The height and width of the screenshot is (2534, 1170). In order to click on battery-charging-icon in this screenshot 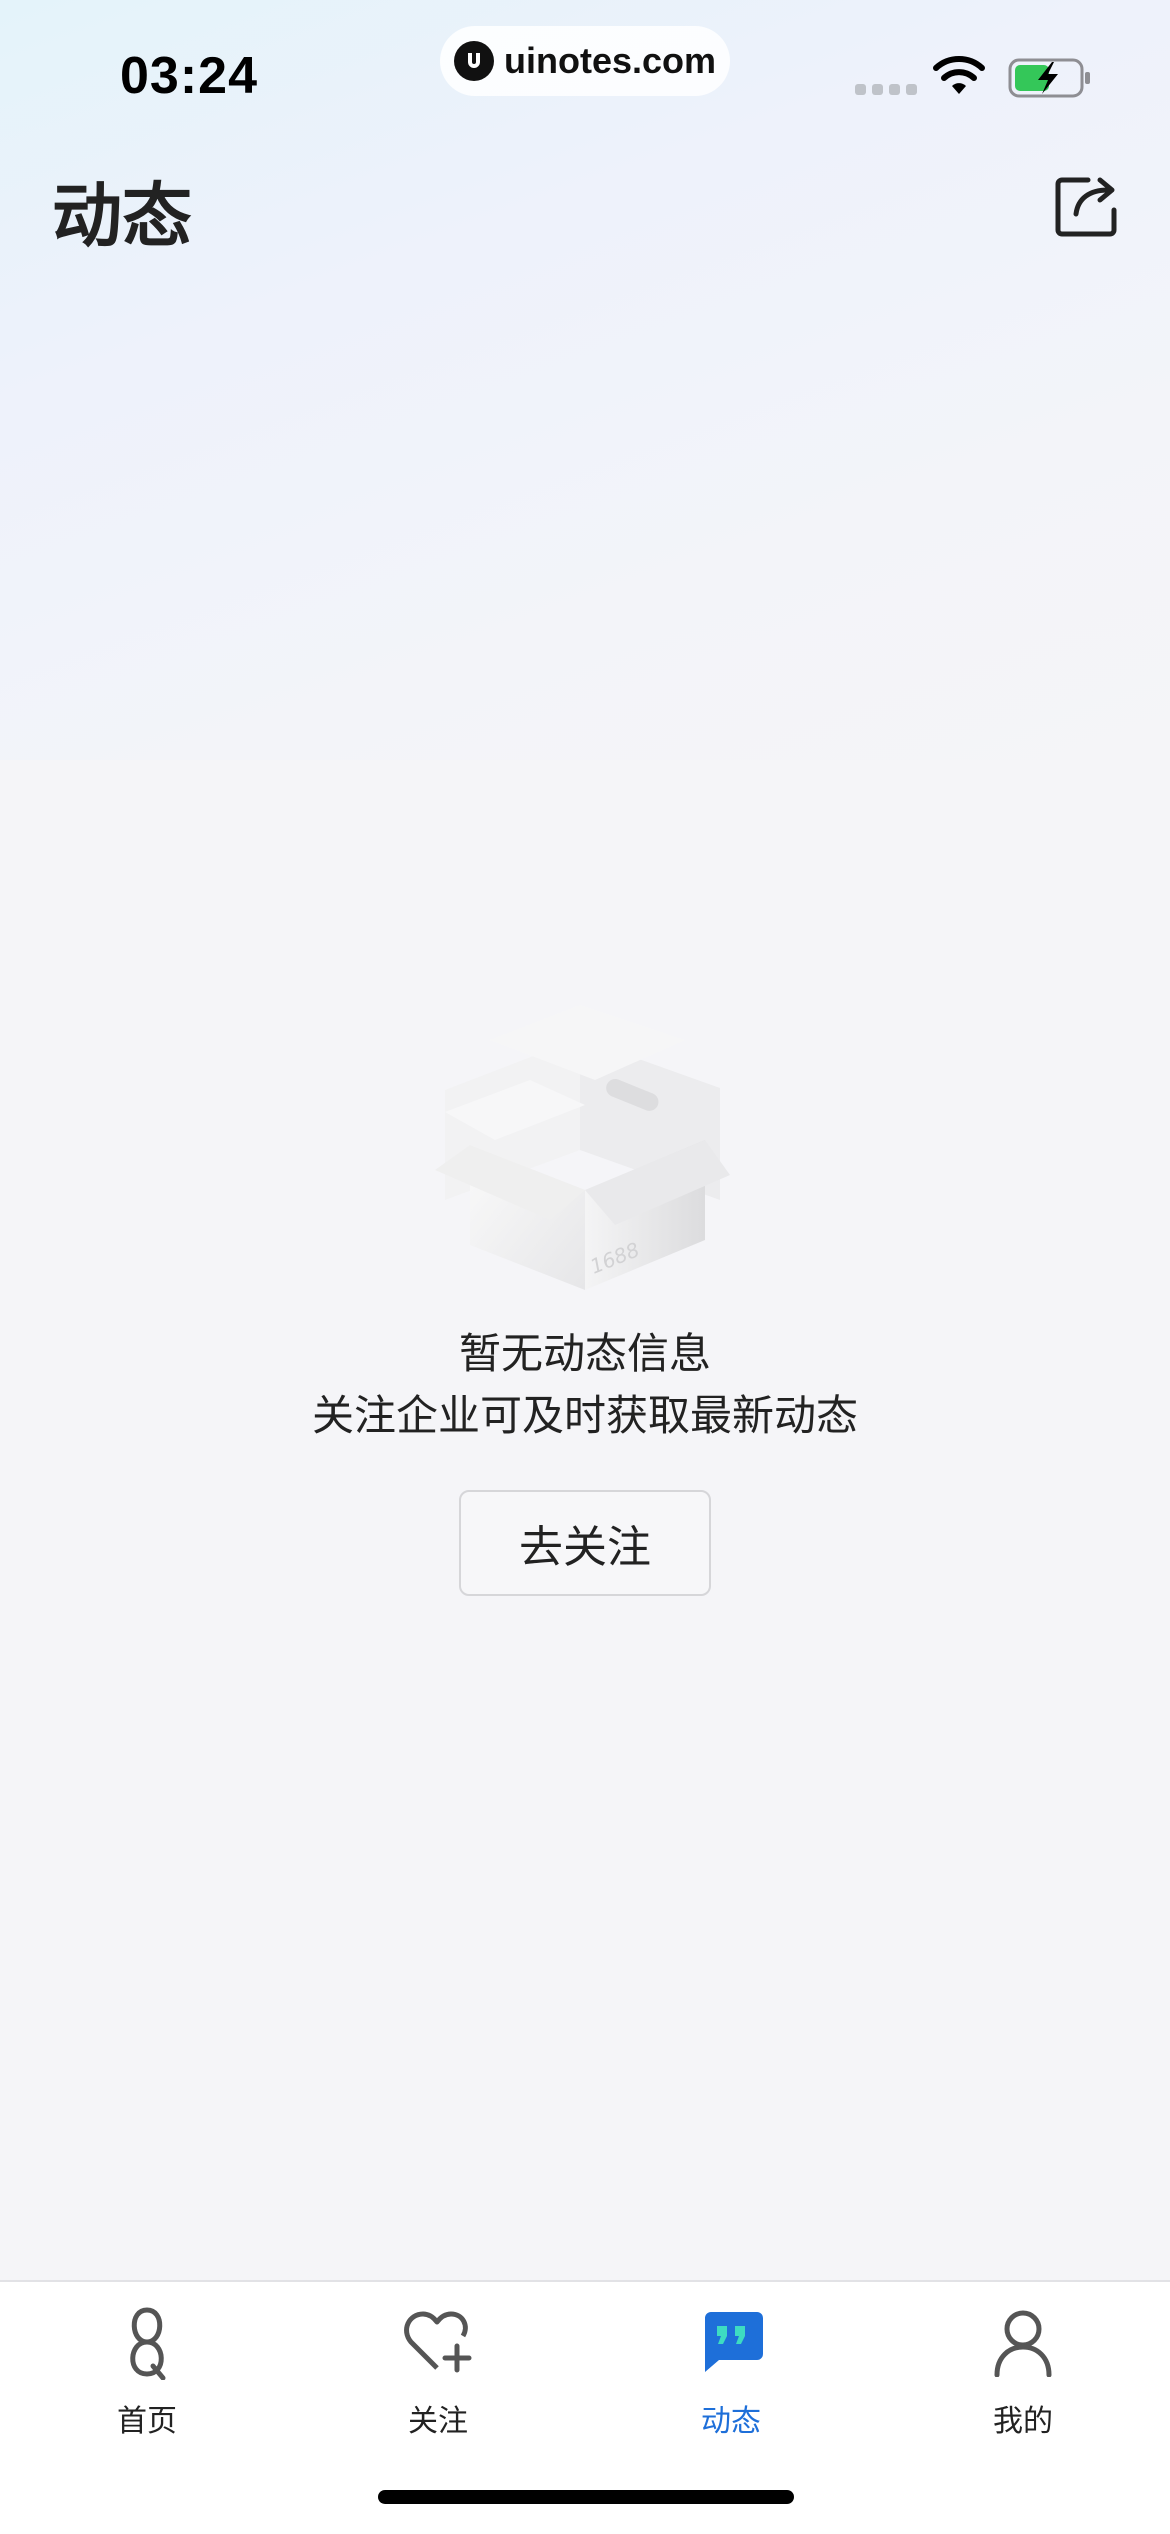, I will do `click(1049, 78)`.